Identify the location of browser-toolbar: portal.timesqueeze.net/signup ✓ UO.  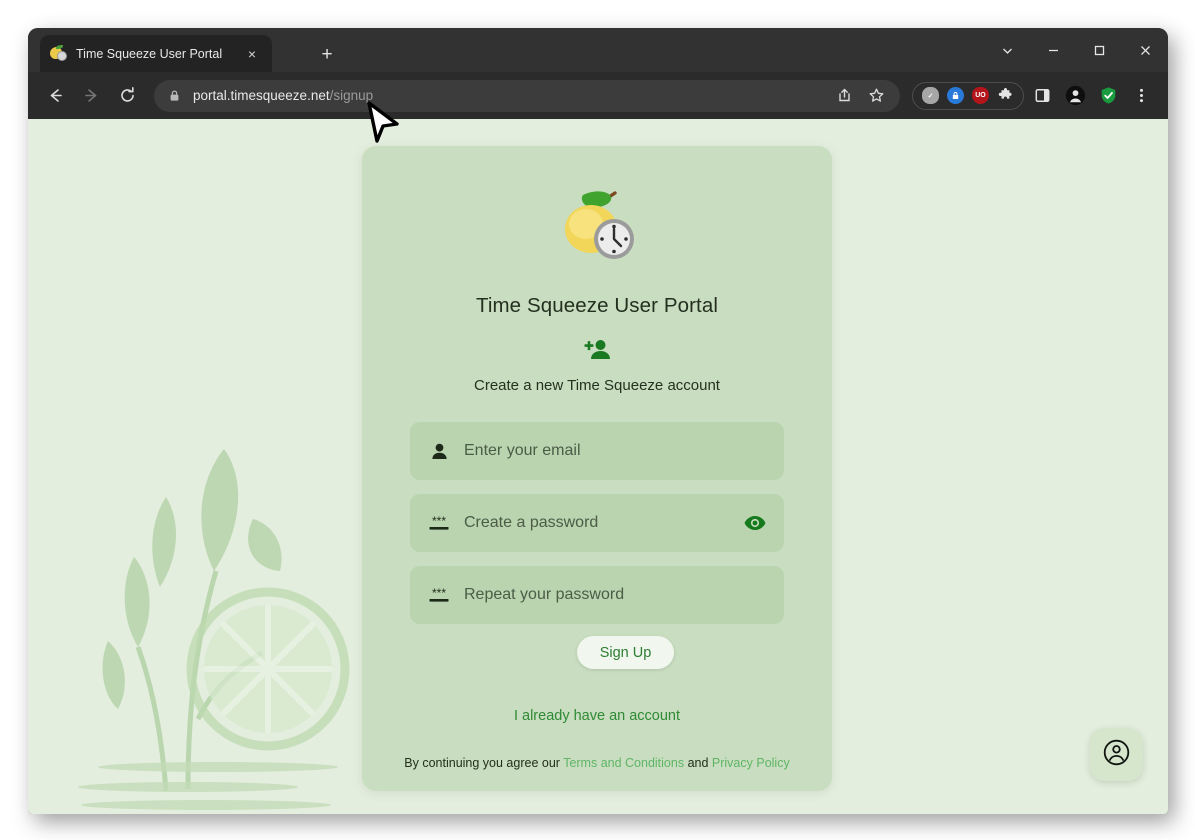
(598, 95).